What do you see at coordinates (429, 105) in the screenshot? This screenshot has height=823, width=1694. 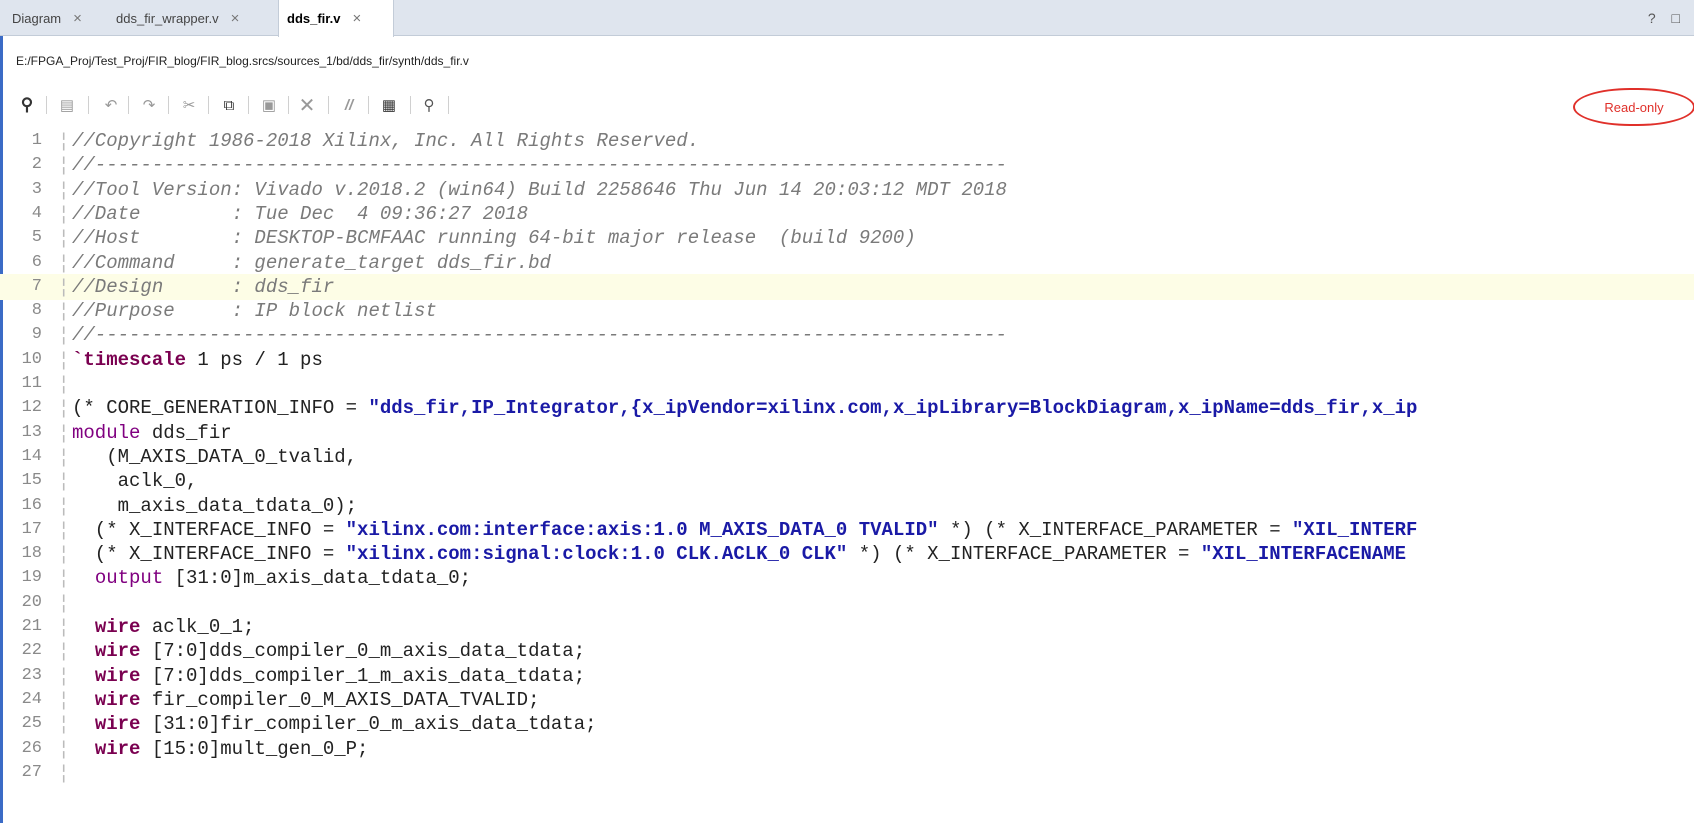 I see `hint-icon: ⚲` at bounding box center [429, 105].